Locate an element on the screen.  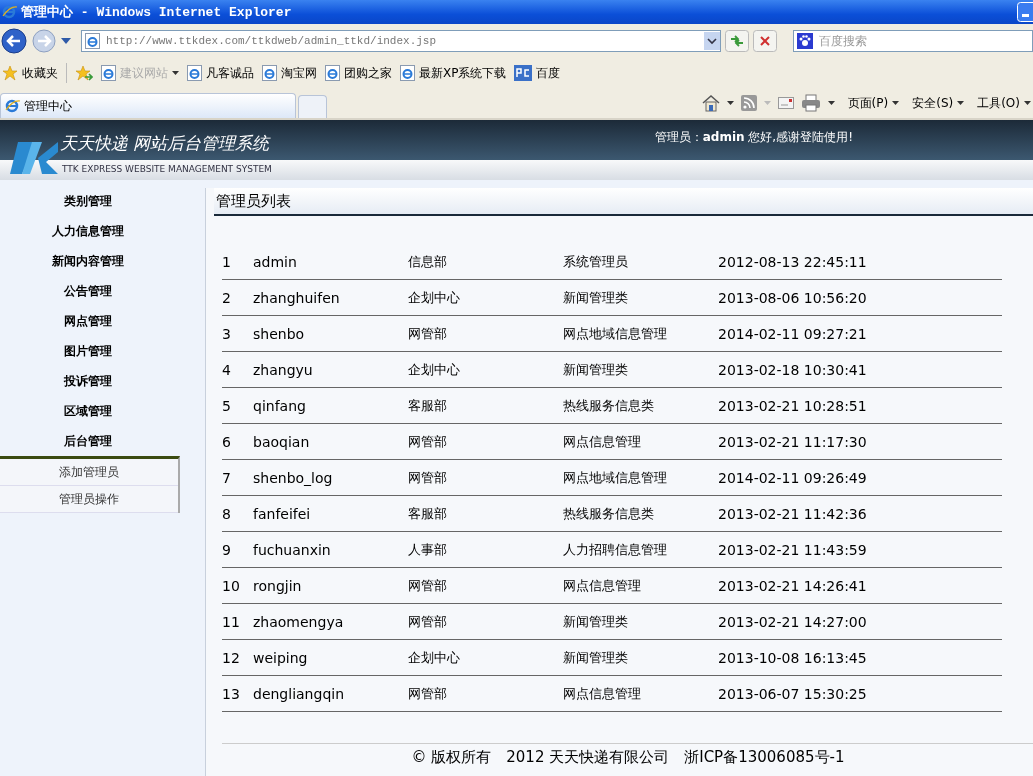
star-icon is located at coordinates (10, 73).